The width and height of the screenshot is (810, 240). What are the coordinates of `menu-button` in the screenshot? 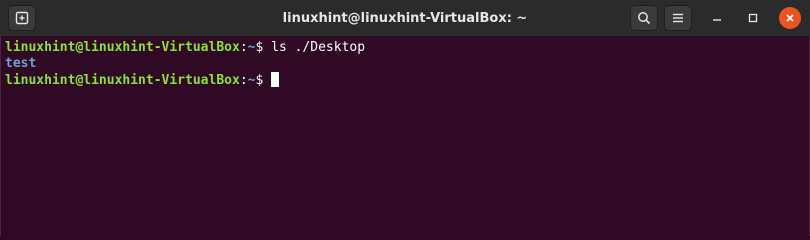 It's located at (678, 18).